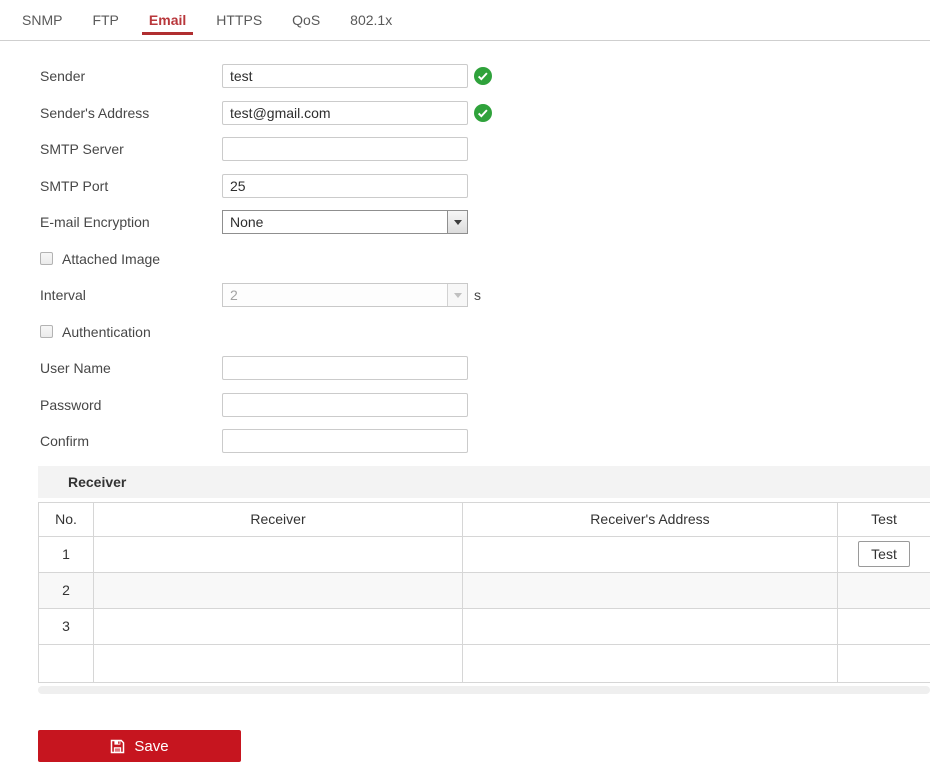 The height and width of the screenshot is (781, 930). Describe the element at coordinates (465, 20) in the screenshot. I see `tab-bar: SNMP FTP Email HTTPS QoS 802.1x` at that location.